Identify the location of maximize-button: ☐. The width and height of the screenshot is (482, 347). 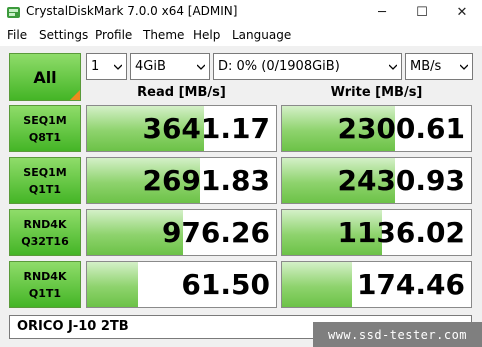
(422, 13).